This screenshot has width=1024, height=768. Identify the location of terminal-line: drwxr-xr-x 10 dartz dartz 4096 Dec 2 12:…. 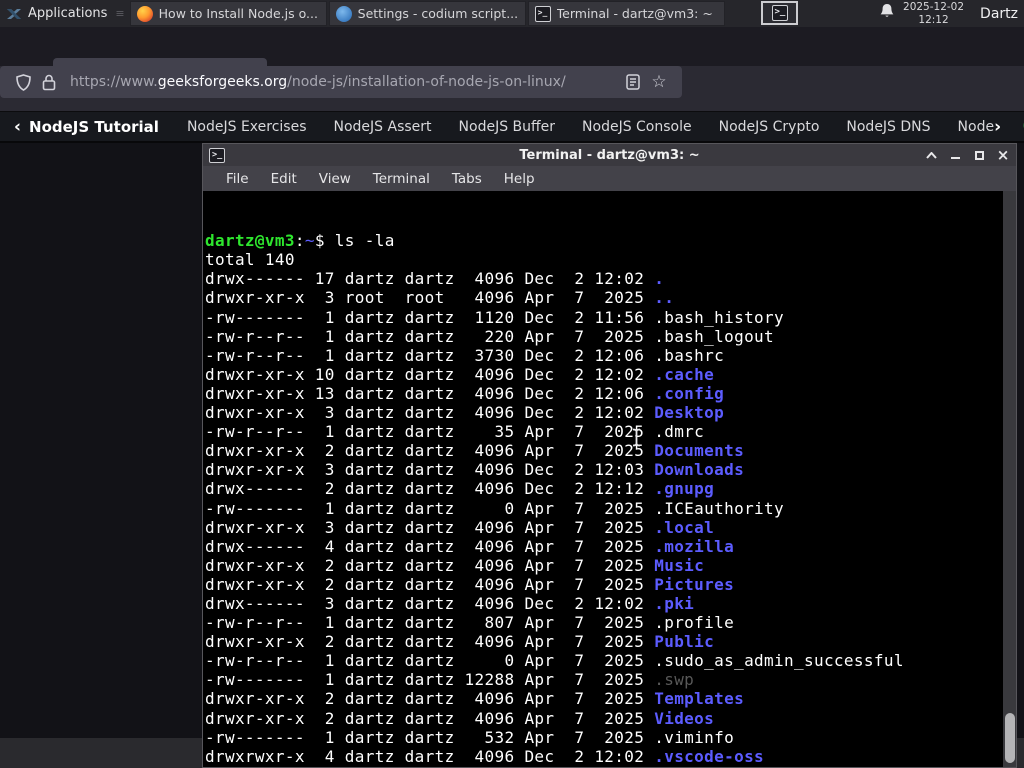
(460, 374).